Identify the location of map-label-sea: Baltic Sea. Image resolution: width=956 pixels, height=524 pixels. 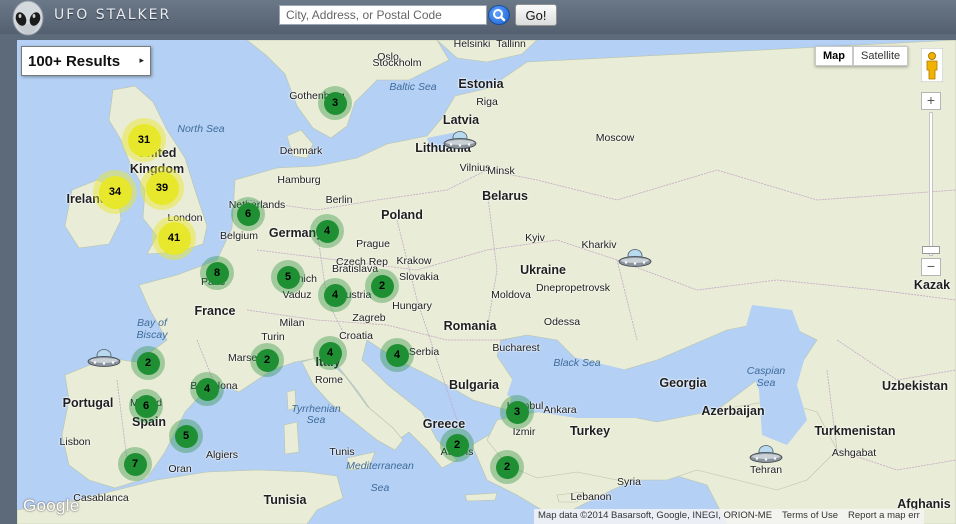
(413, 87).